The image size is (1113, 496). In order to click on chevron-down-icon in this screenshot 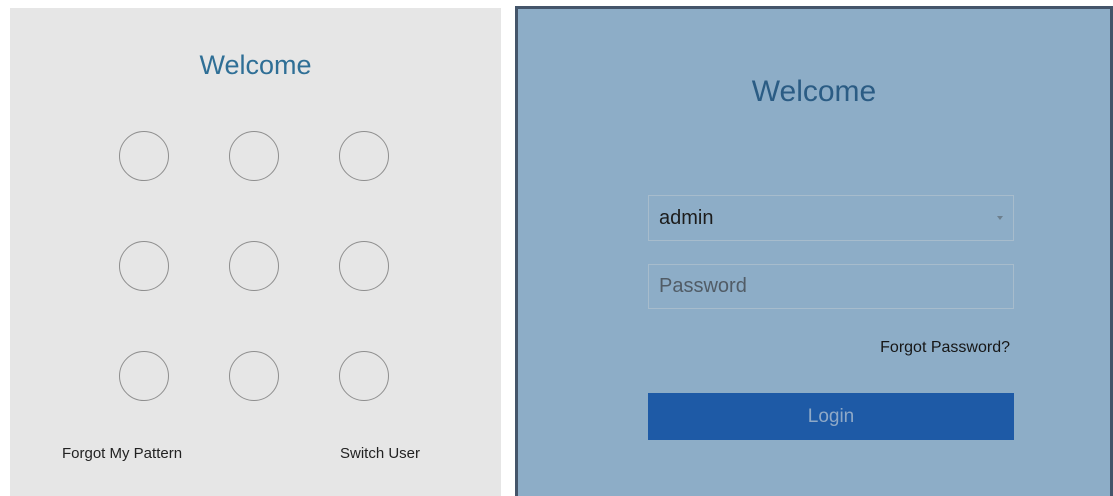, I will do `click(1000, 218)`.